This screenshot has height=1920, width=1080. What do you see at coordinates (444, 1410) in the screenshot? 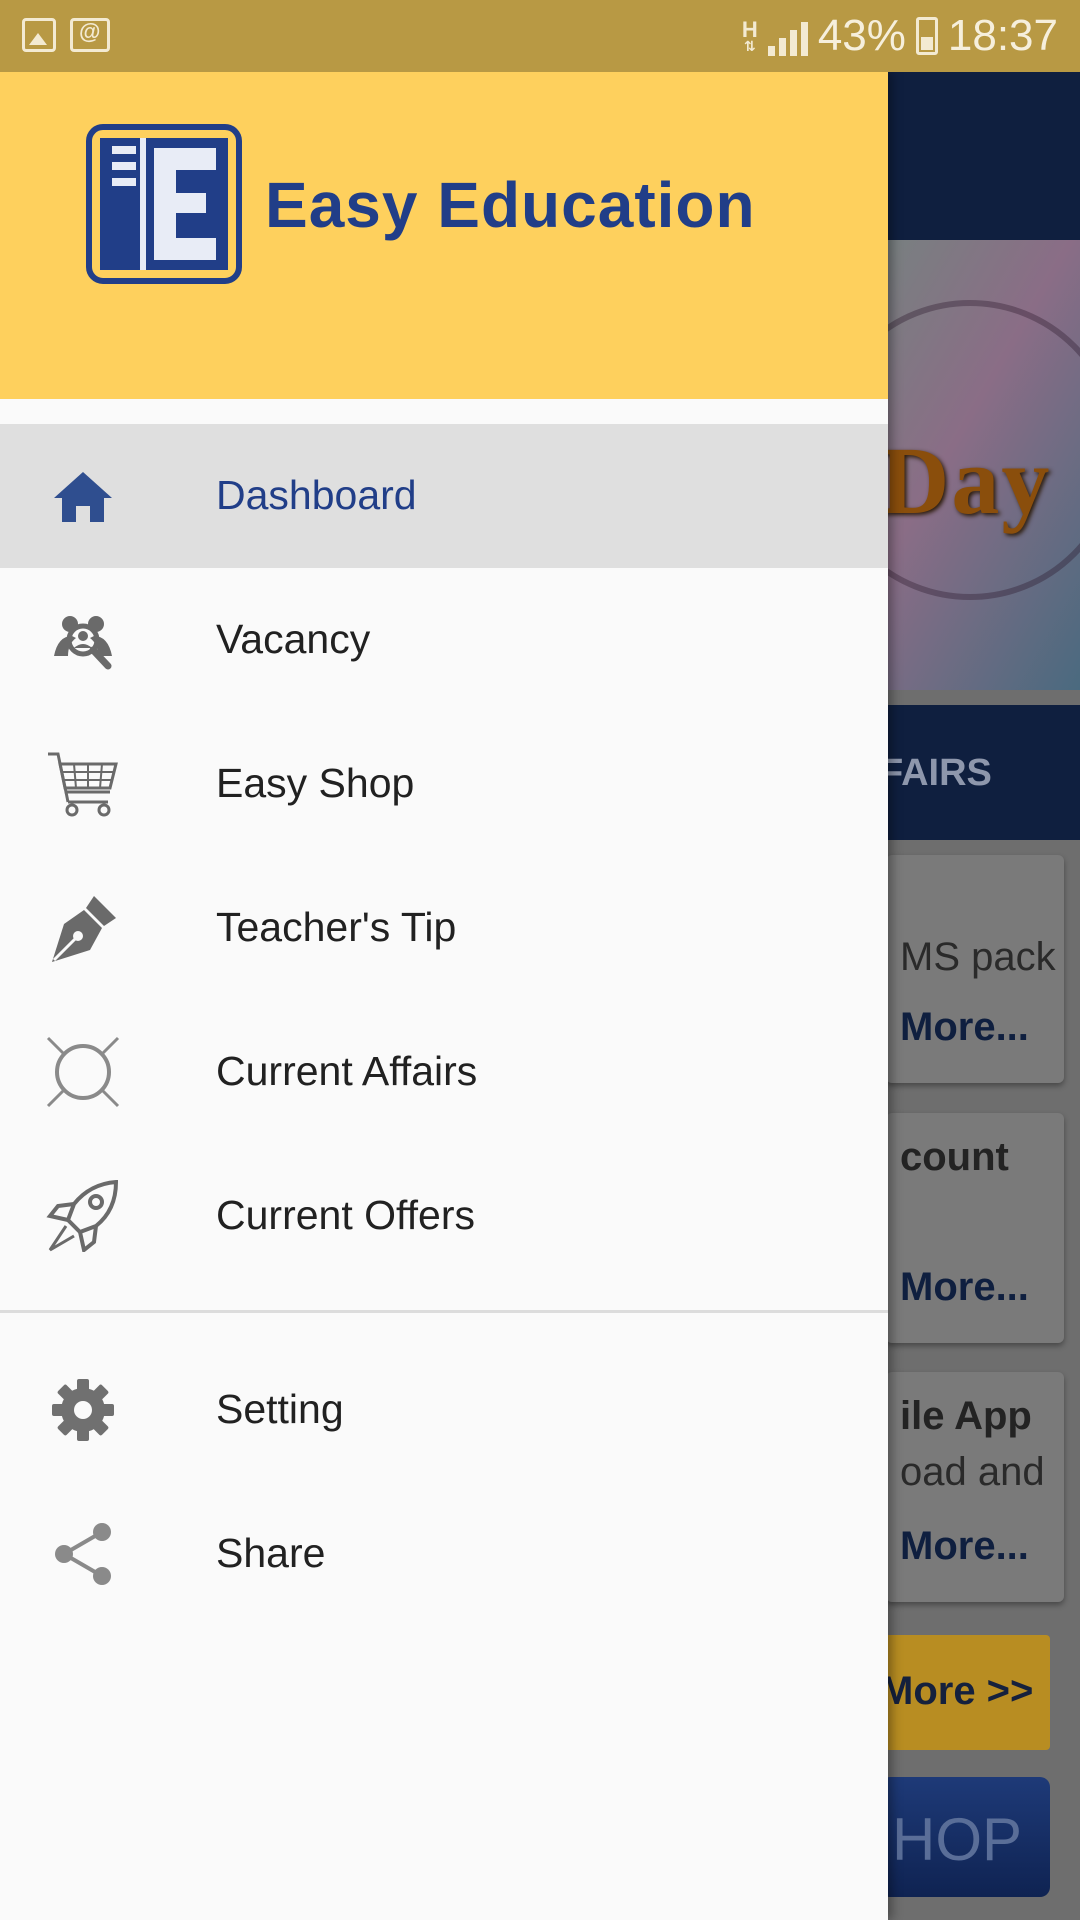
I see `menu-item-setting: Setting` at bounding box center [444, 1410].